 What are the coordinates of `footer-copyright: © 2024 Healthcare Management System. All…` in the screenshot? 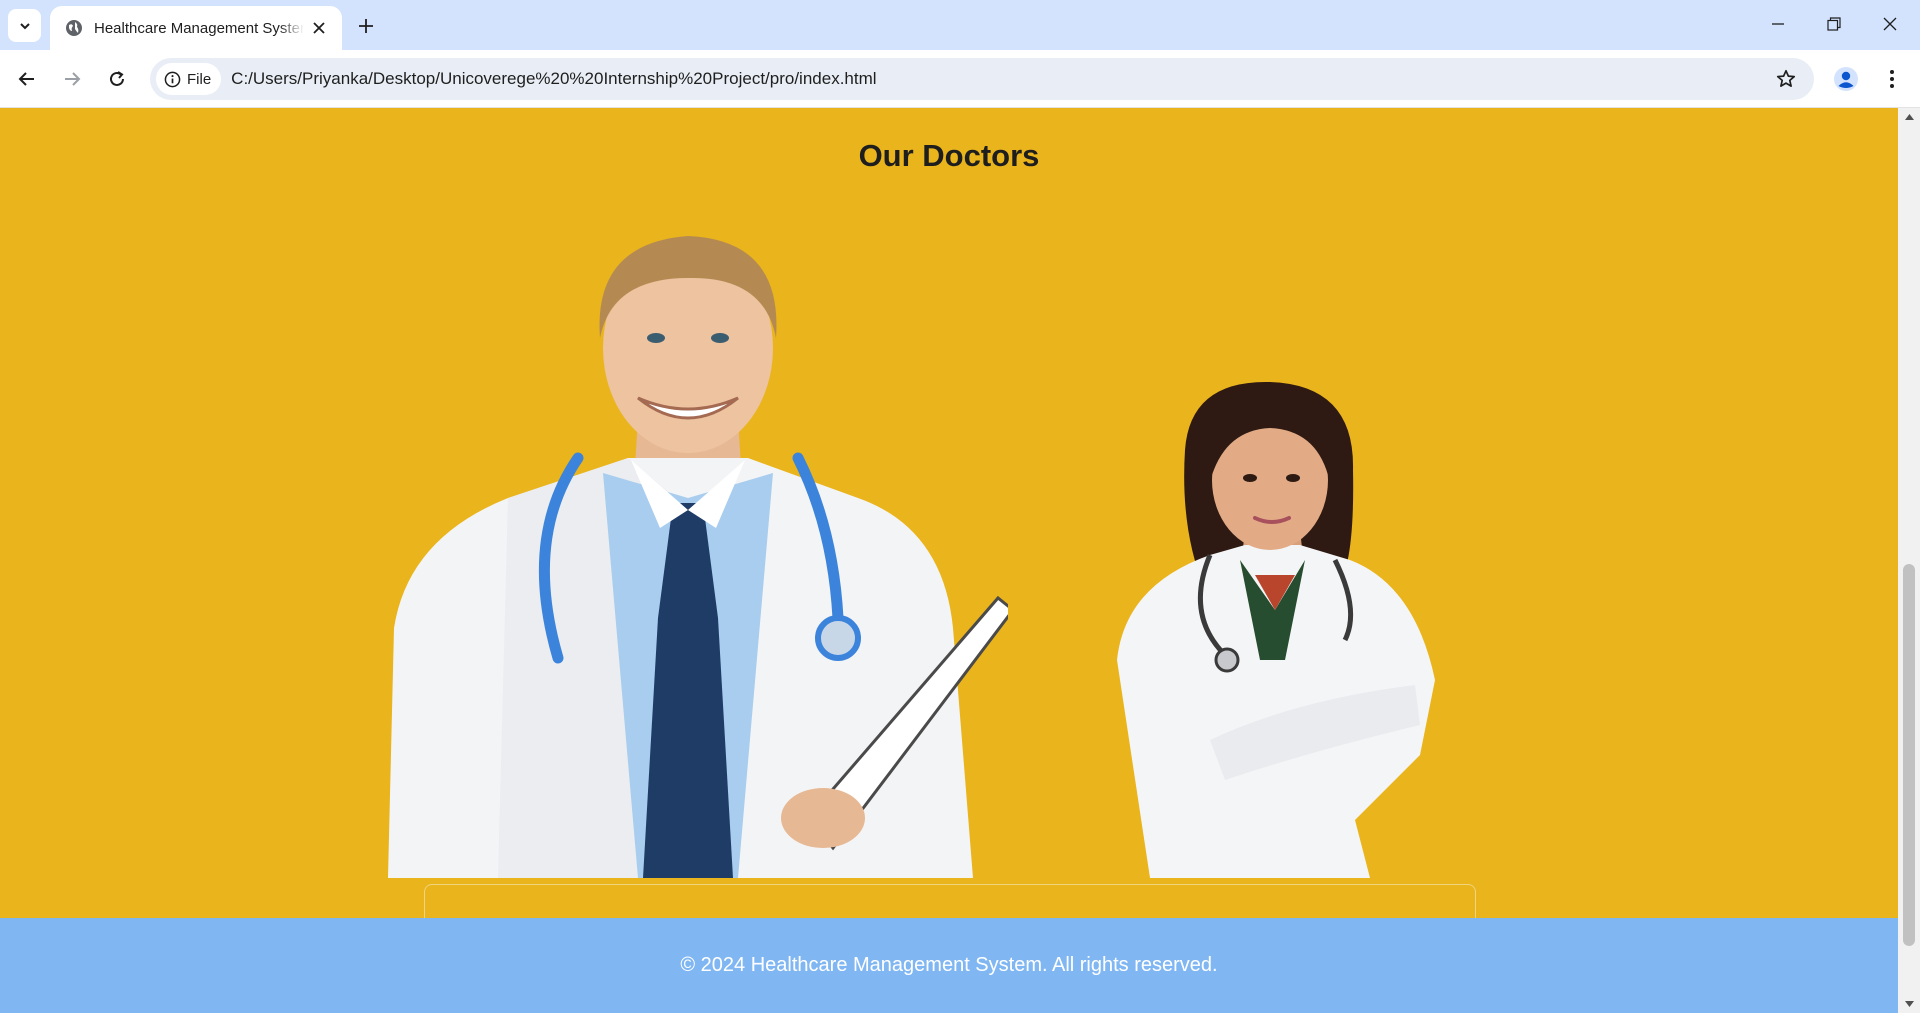 It's located at (949, 965).